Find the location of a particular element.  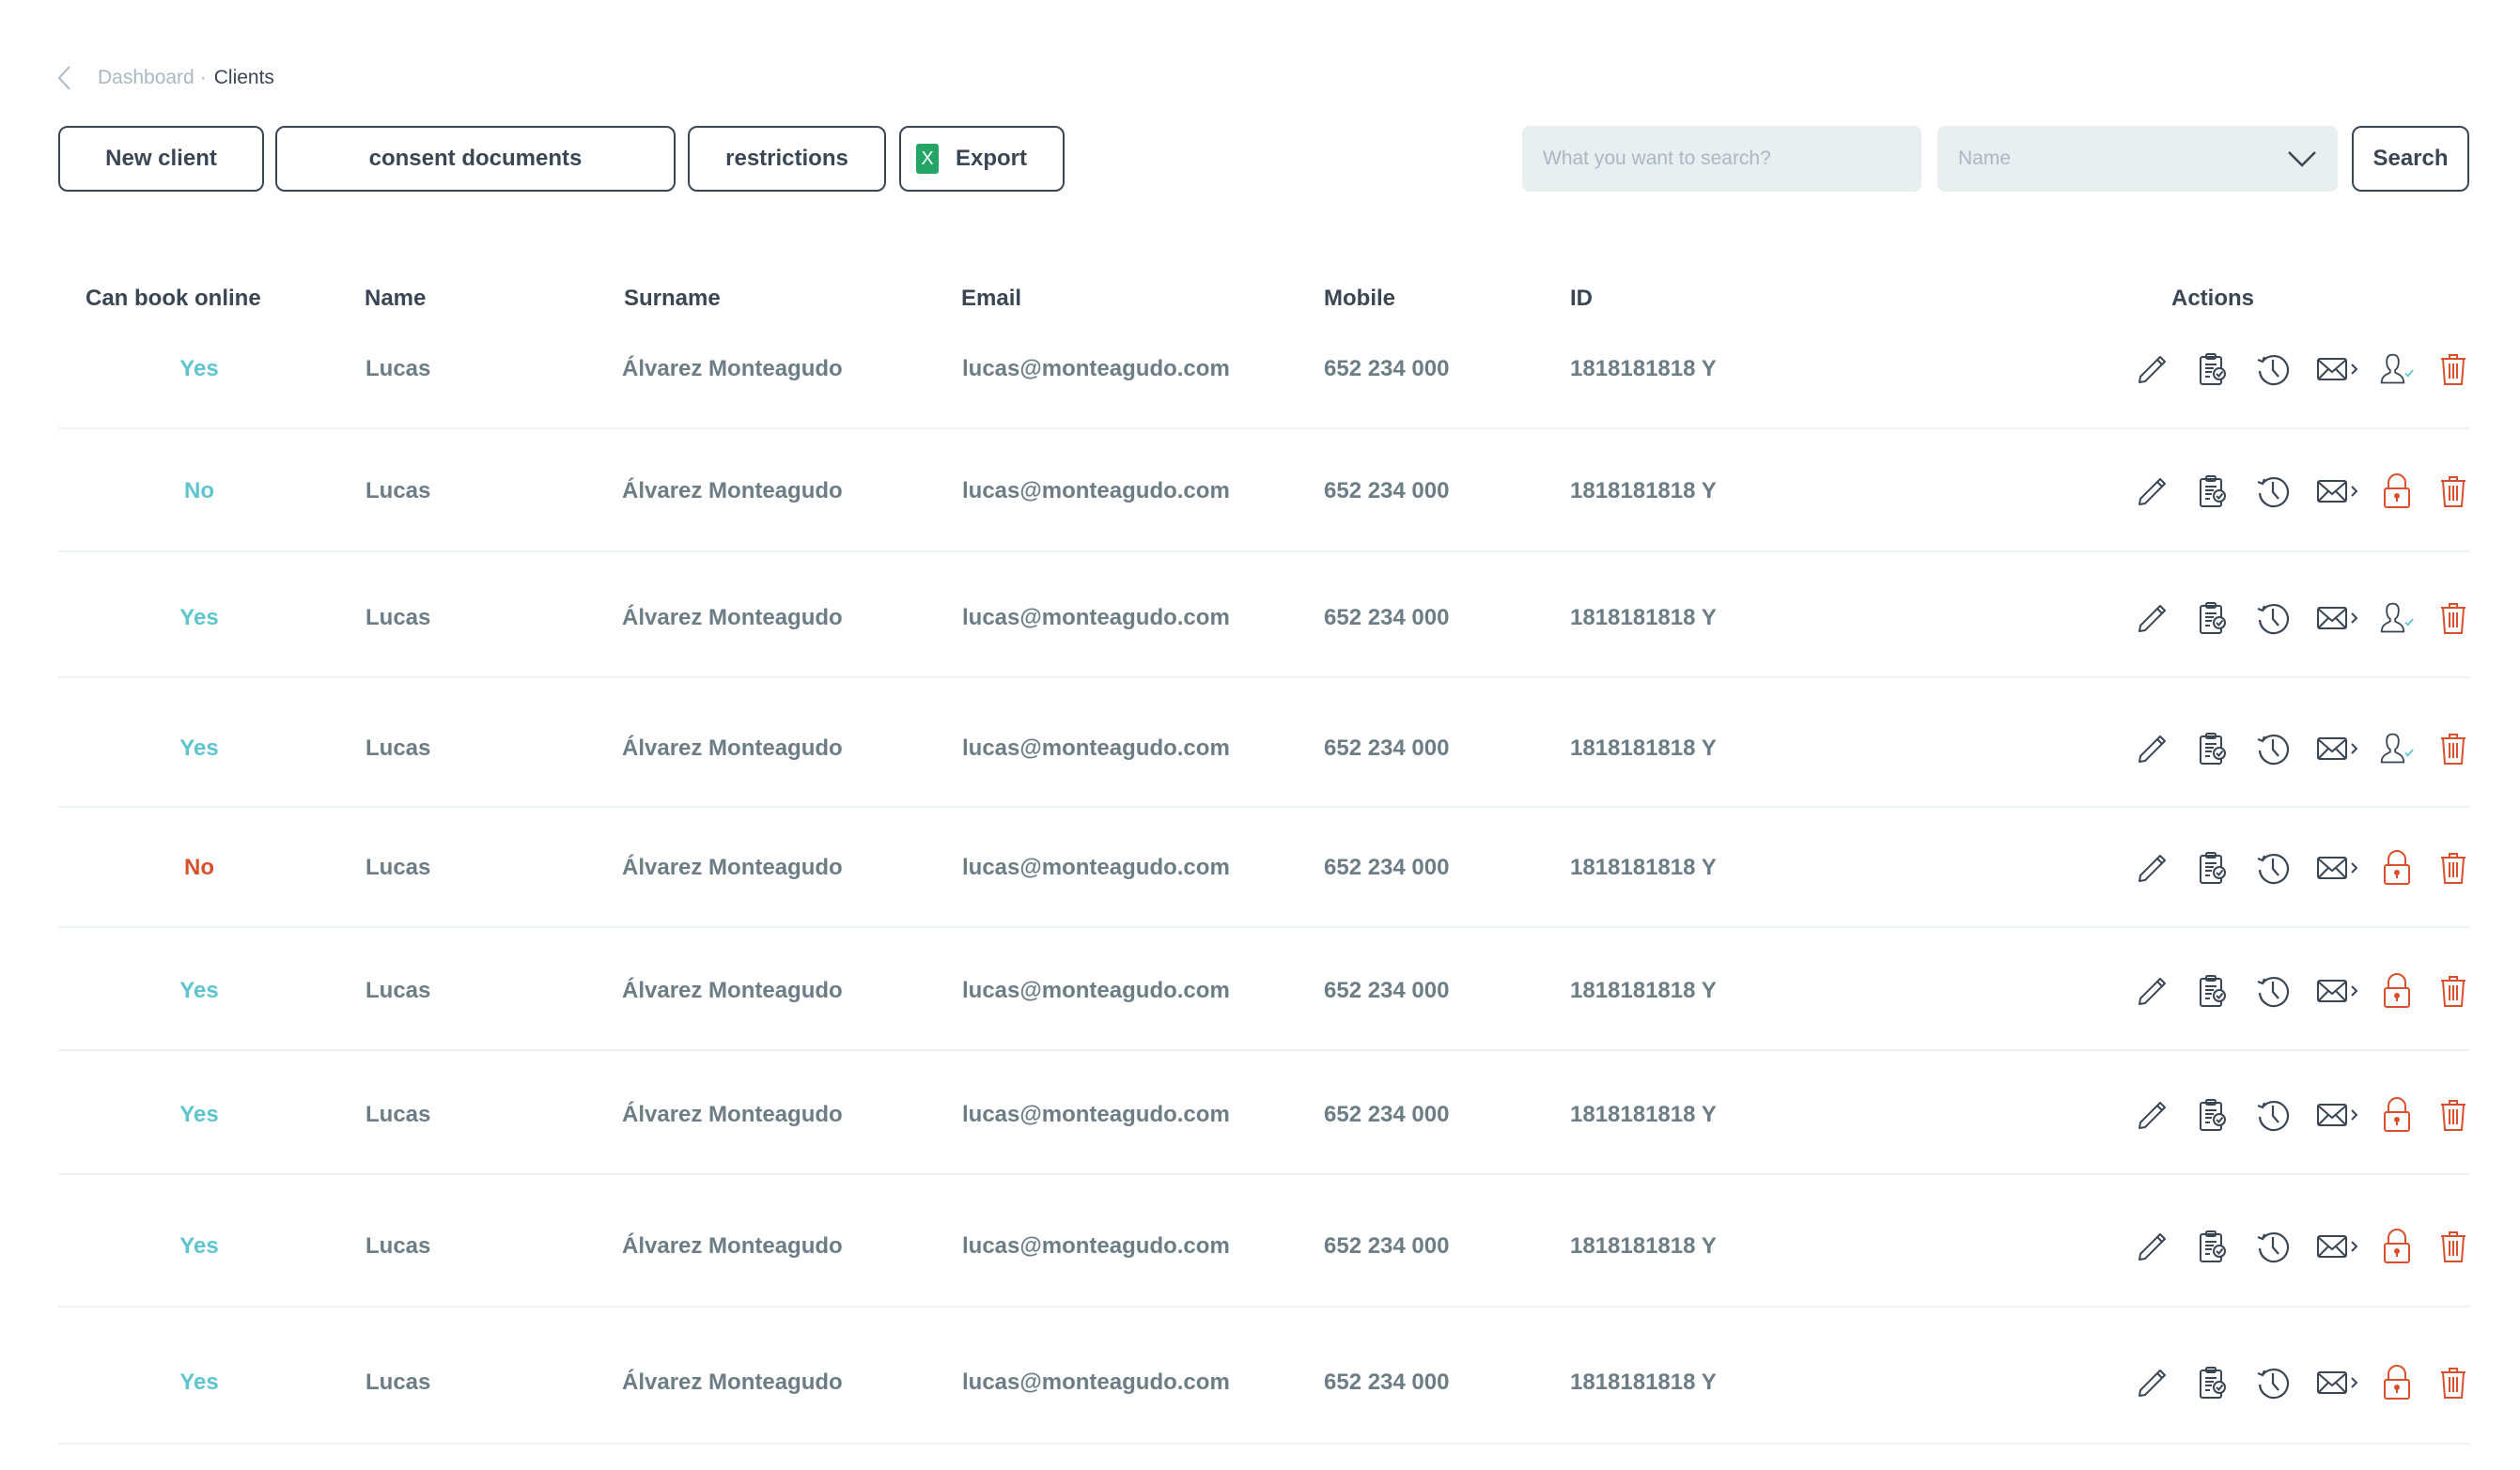

new-client-button: New client is located at coordinates (161, 159).